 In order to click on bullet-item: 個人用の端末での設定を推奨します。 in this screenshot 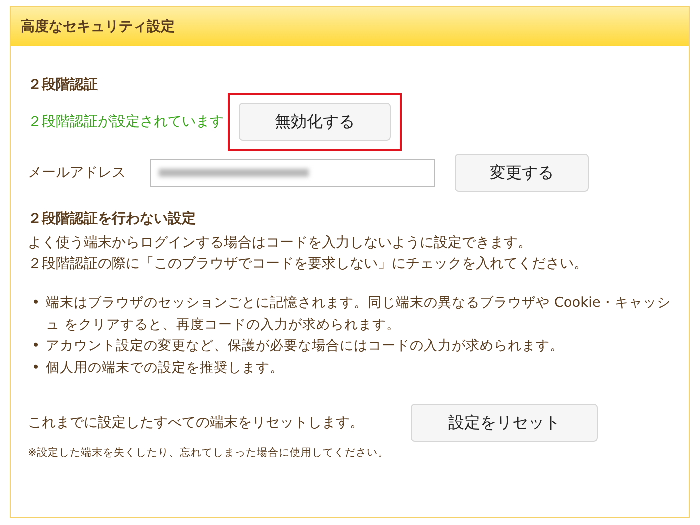, I will do `click(165, 368)`.